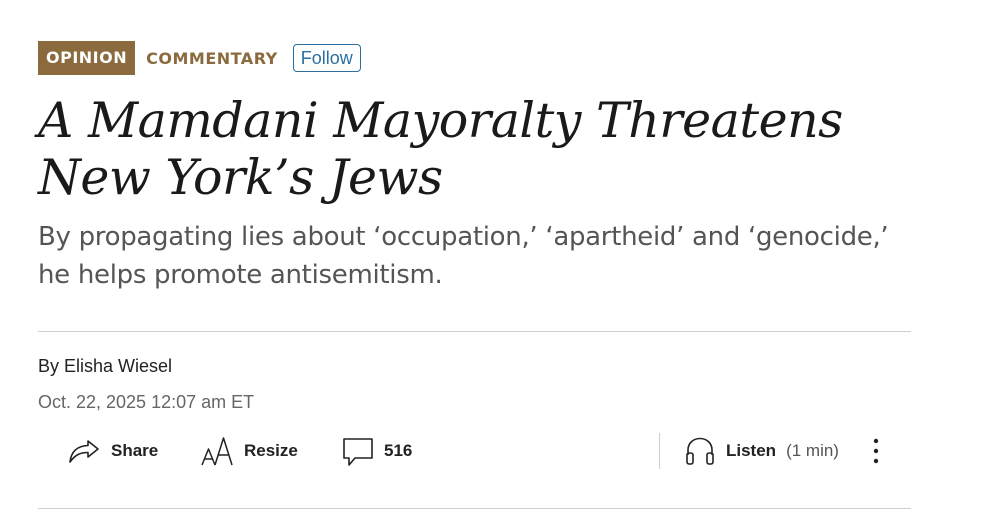 This screenshot has width=1000, height=517. I want to click on speech-bubble-icon, so click(358, 451).